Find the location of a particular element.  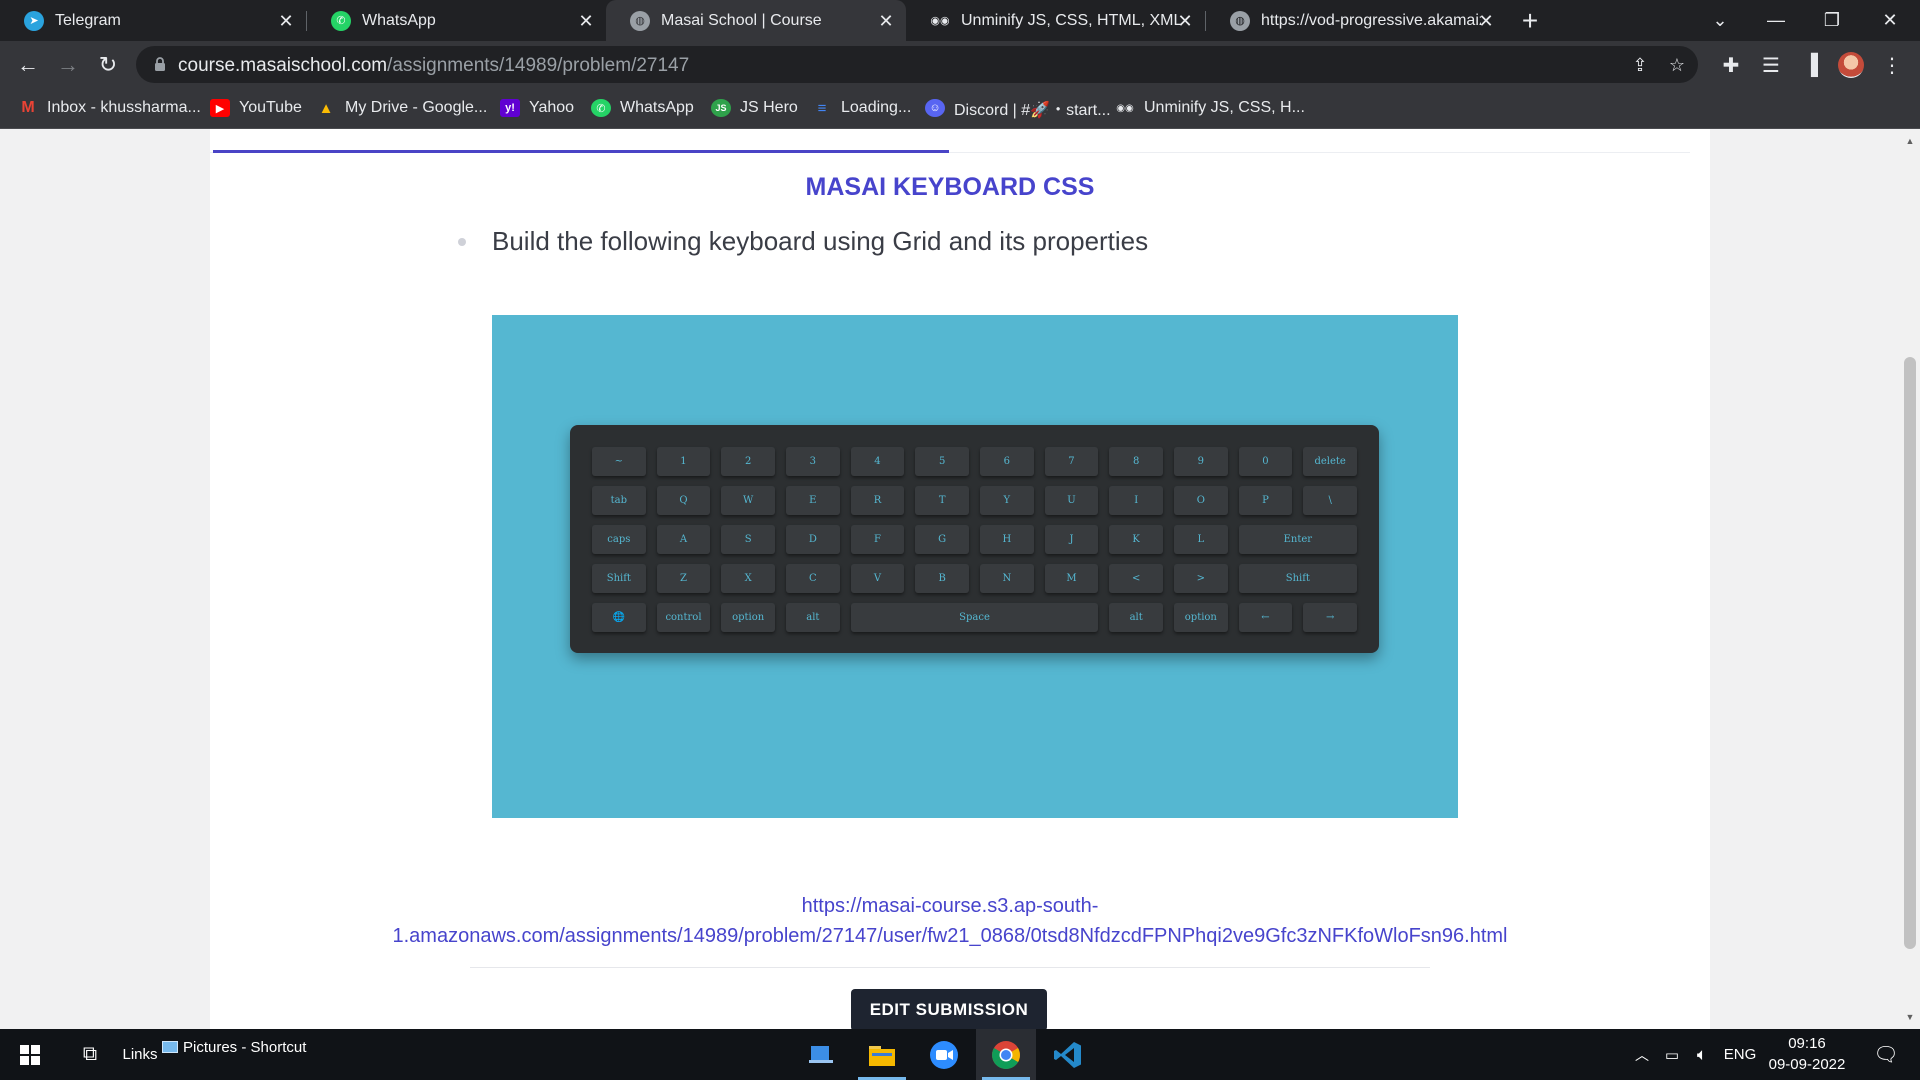

bookmark-youtube: ▶ YouTube is located at coordinates (256, 108).